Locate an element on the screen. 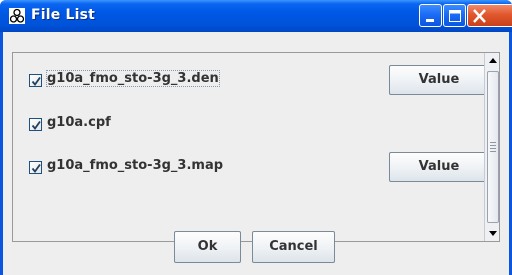 The width and height of the screenshot is (512, 275). scroll-down-button is located at coordinates (492, 233).